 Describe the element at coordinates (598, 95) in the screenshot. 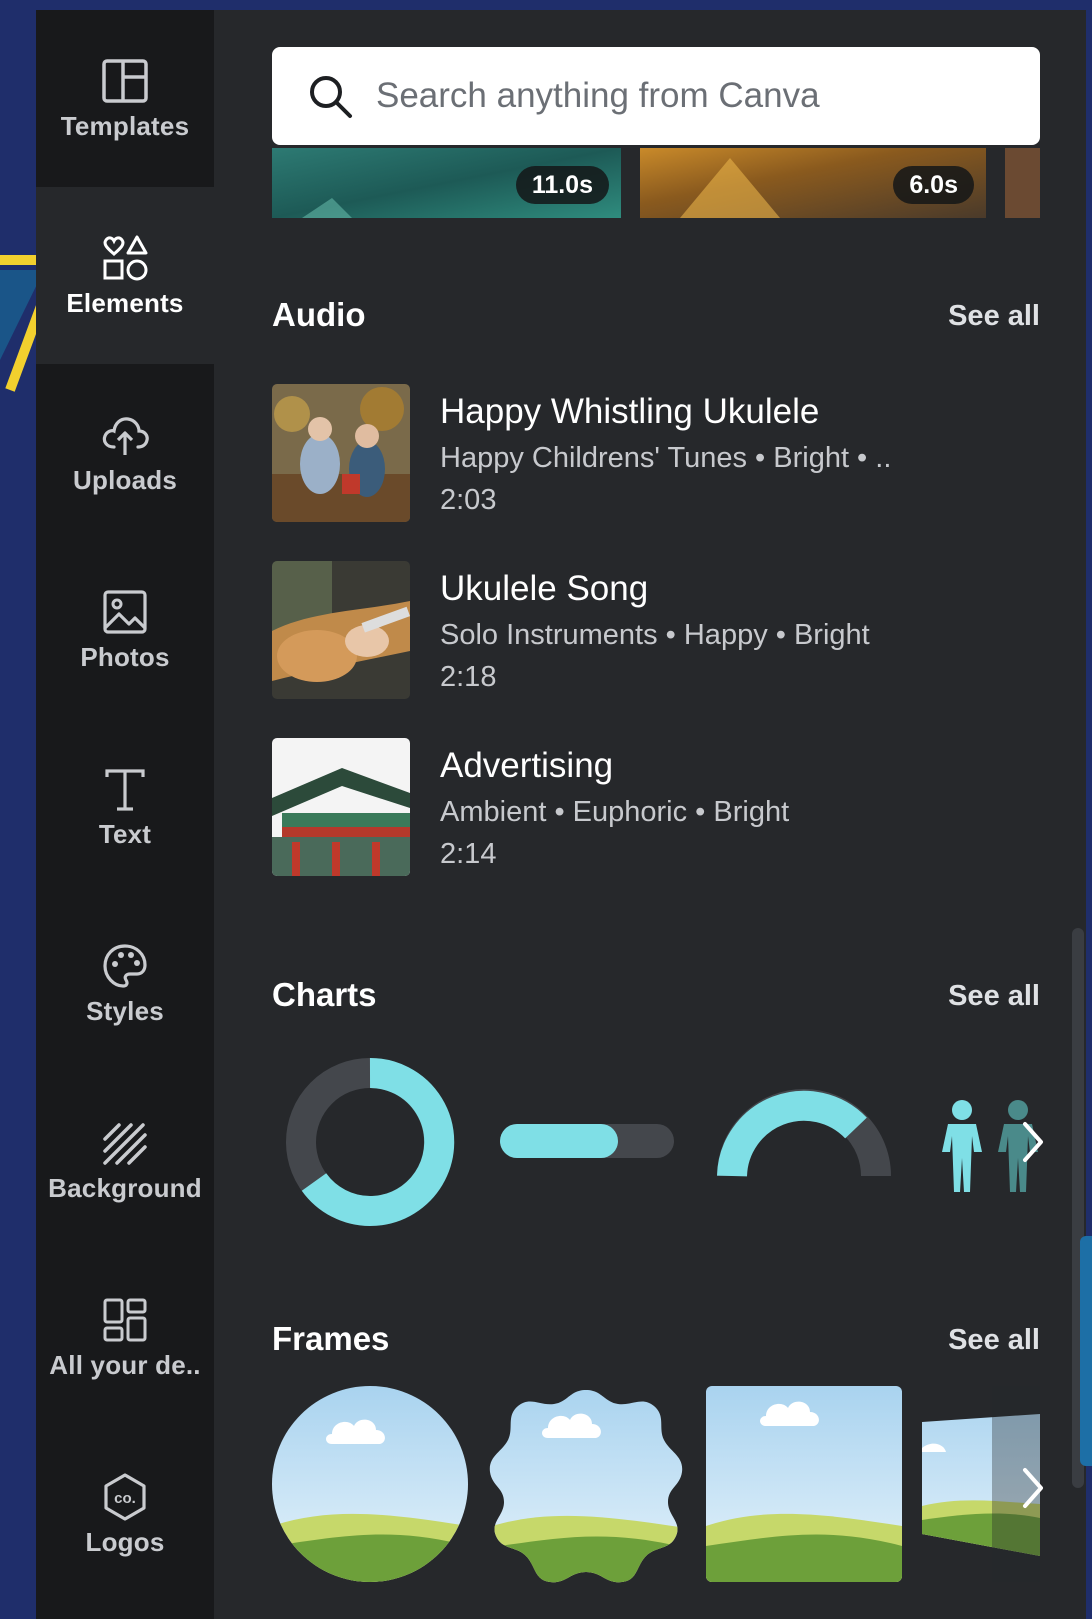

I see `search-placeholder: Search anything from Canva` at that location.